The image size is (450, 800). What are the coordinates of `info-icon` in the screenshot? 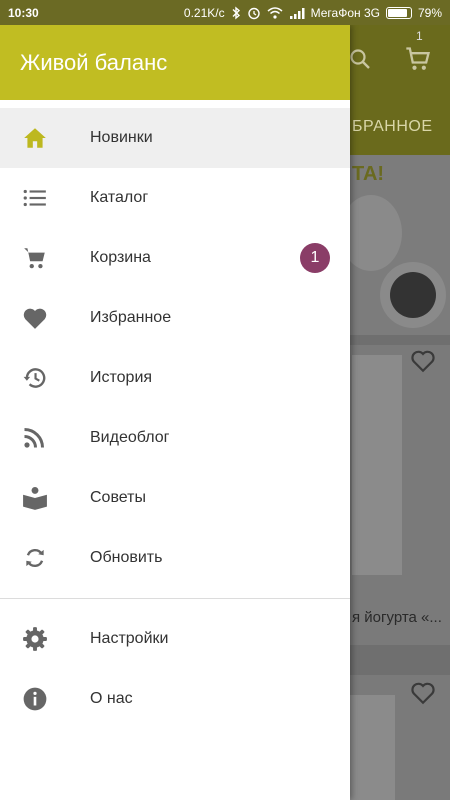 It's located at (45, 699).